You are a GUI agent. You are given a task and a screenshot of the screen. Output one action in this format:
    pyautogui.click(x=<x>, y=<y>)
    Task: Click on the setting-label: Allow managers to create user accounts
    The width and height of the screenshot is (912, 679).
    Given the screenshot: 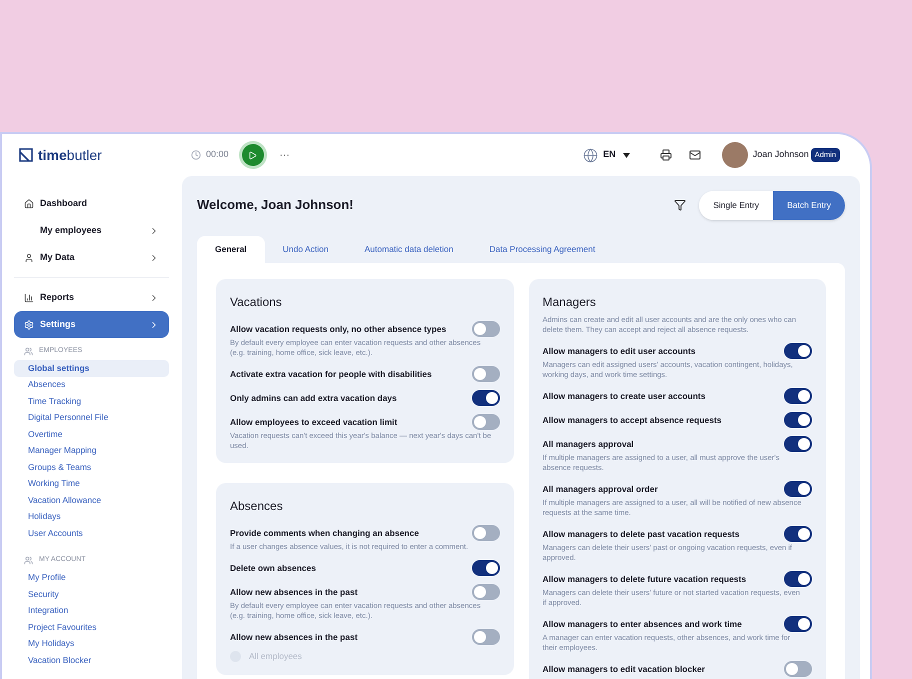 What is the action you would take?
    pyautogui.click(x=624, y=396)
    